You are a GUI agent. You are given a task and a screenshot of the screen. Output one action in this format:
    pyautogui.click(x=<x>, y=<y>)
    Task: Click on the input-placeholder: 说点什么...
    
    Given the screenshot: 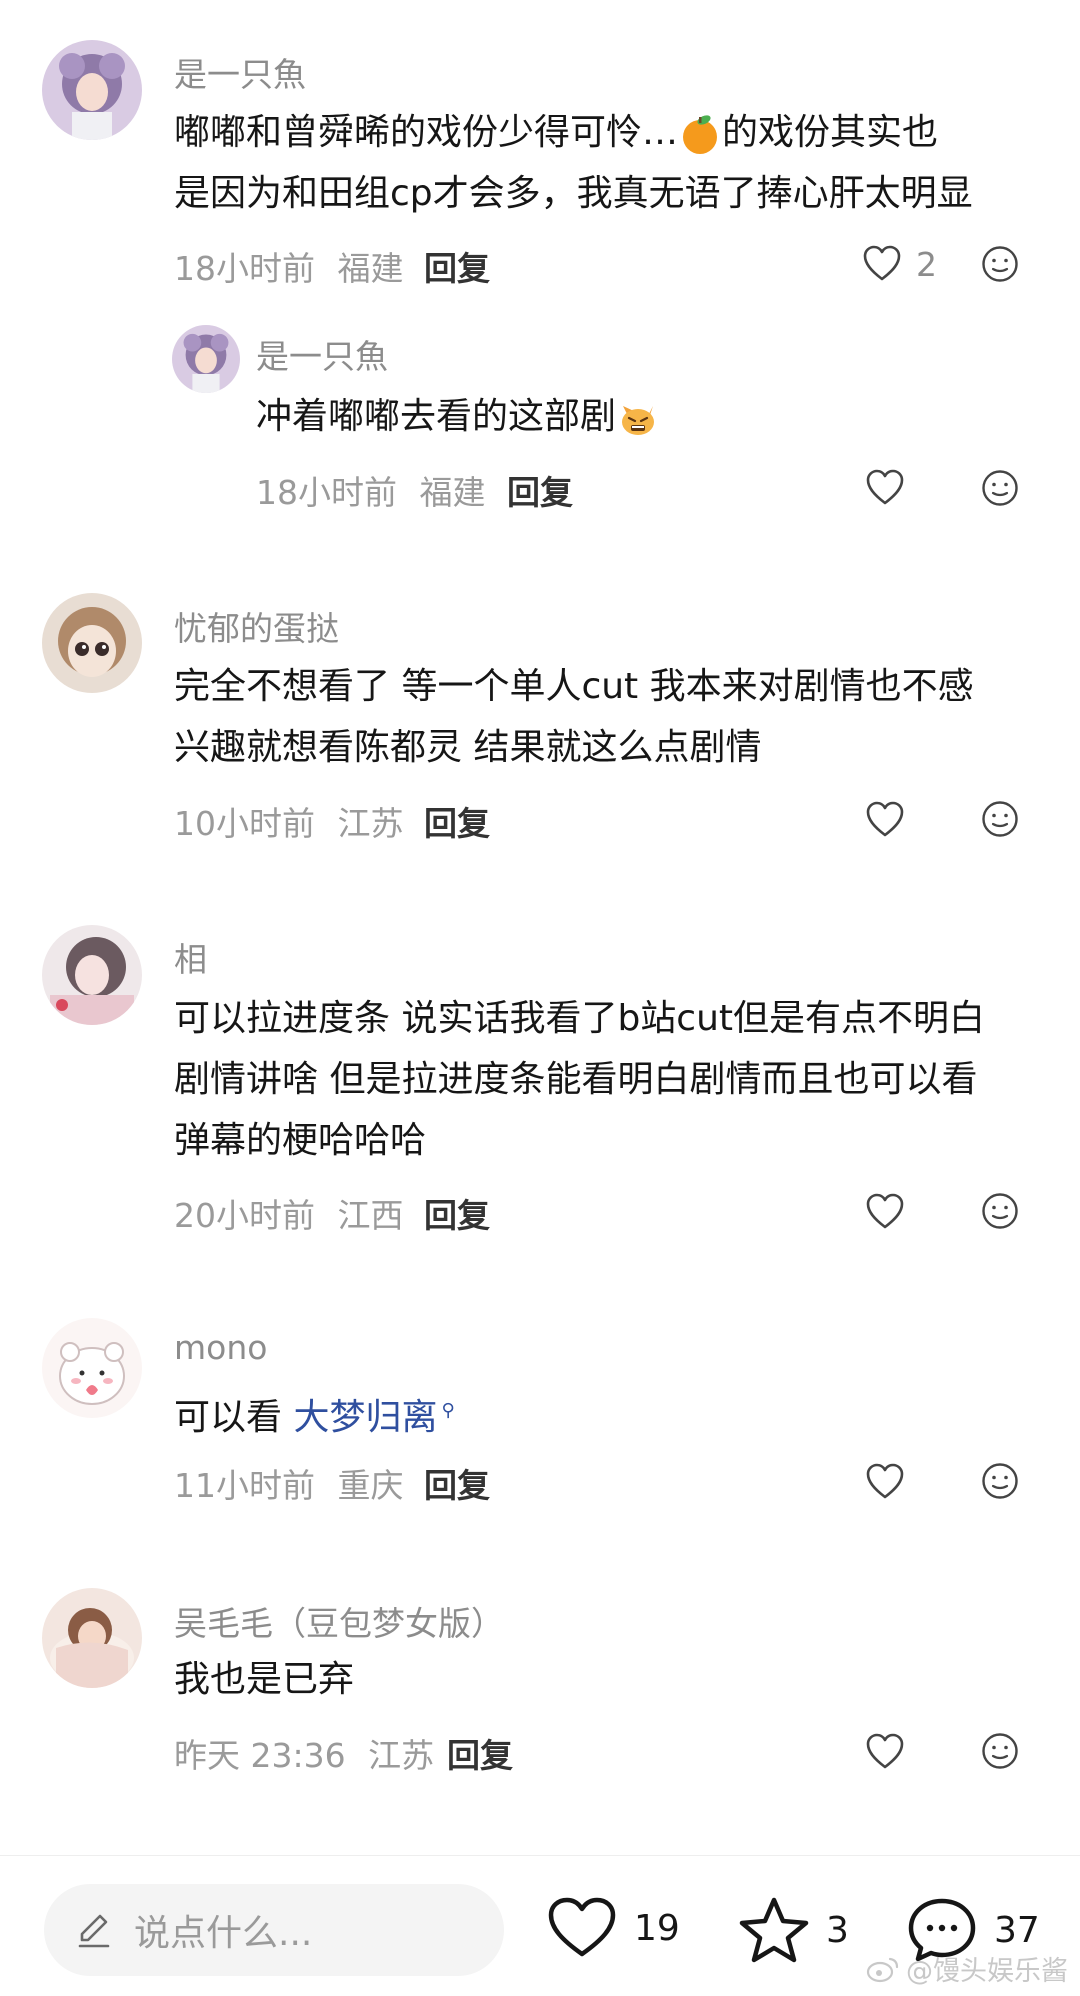 What is the action you would take?
    pyautogui.click(x=223, y=1933)
    